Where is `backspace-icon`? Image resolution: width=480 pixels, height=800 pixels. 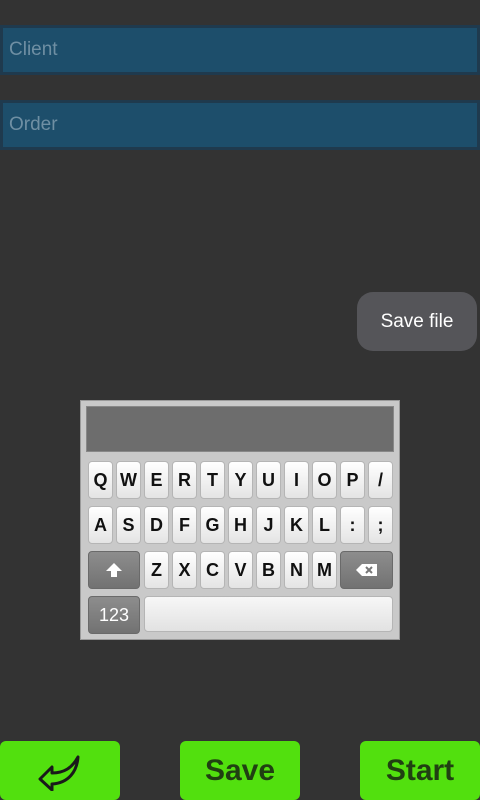
backspace-icon is located at coordinates (366, 570).